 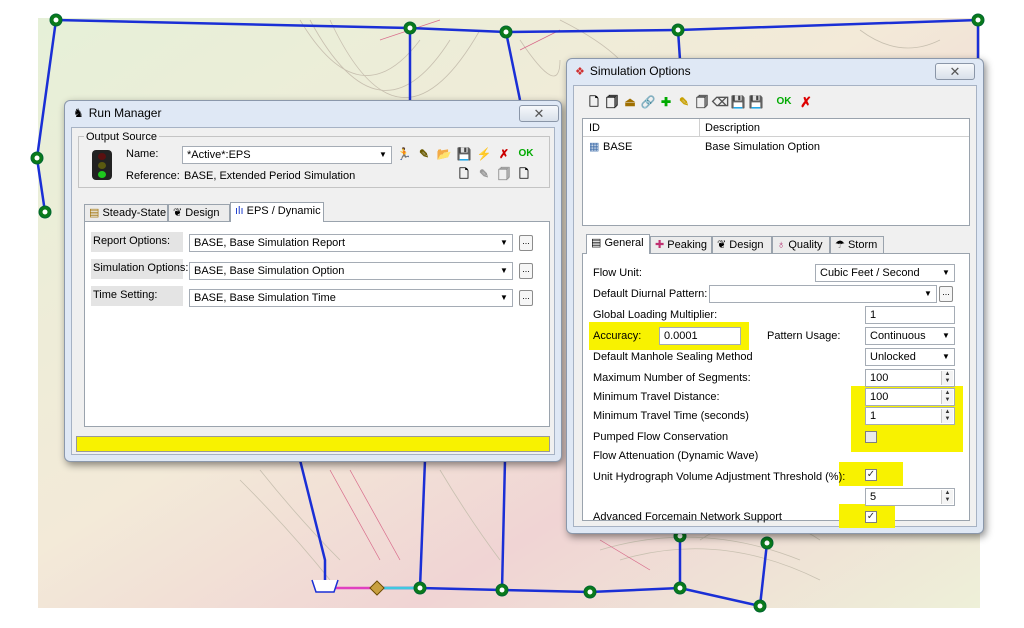 I want to click on max-segments-label: Maximum Number of Segments:, so click(x=672, y=378).